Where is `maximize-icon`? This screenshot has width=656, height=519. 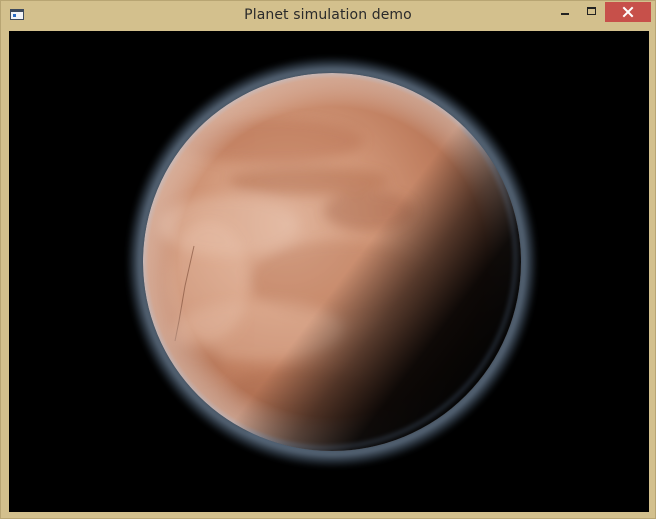
maximize-icon is located at coordinates (591, 11).